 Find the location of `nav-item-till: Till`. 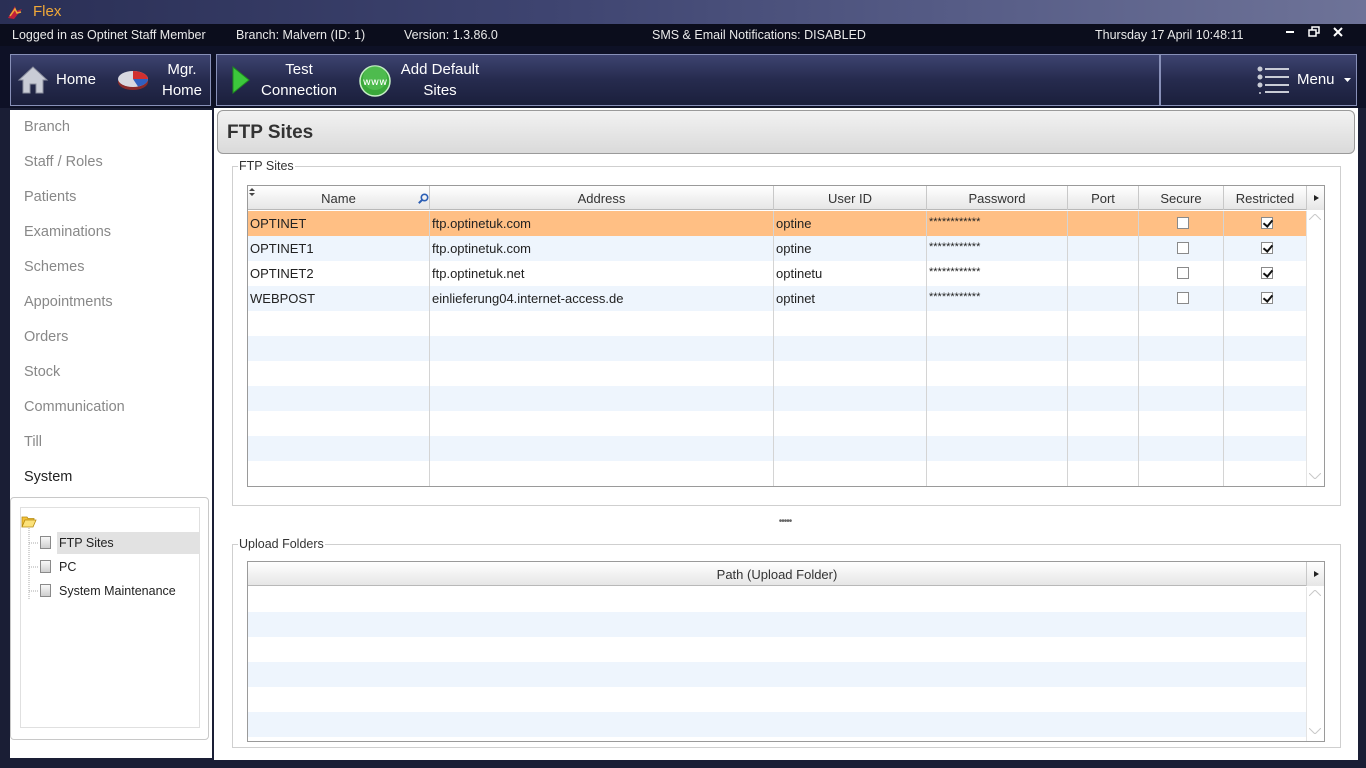

nav-item-till: Till is located at coordinates (33, 442).